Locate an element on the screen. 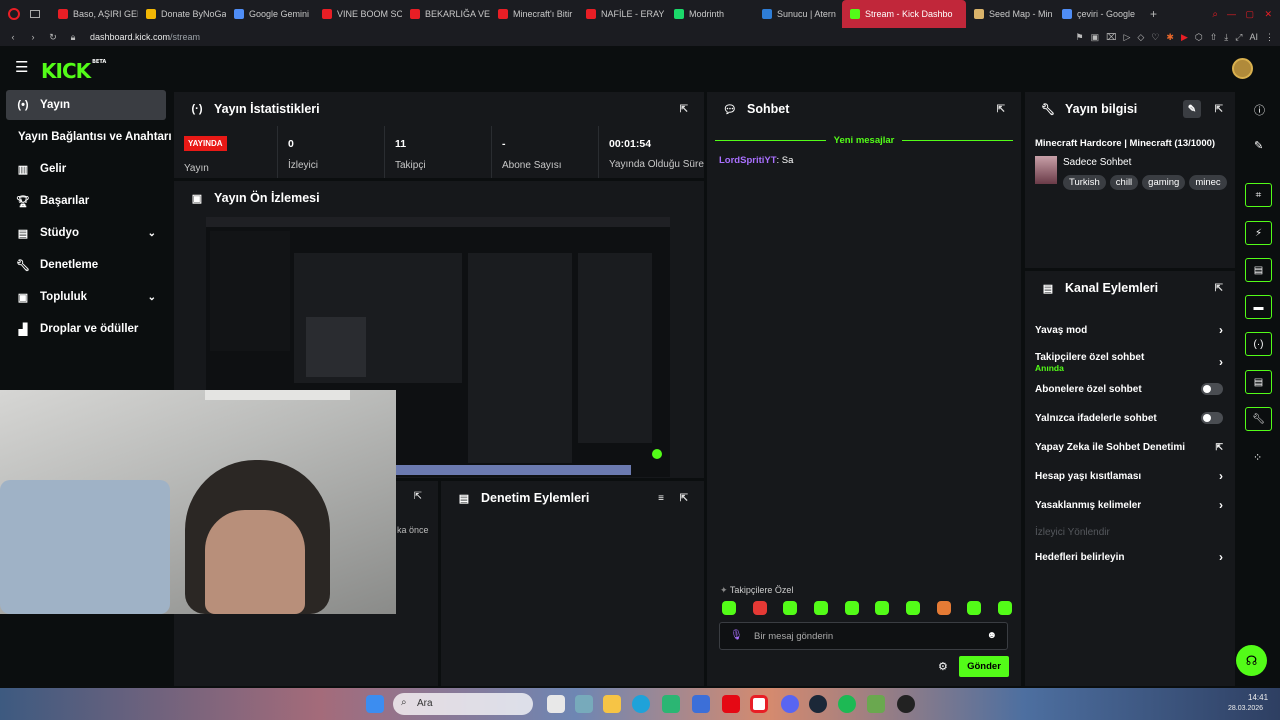  edit-icon: ✎ is located at coordinates (1192, 109).